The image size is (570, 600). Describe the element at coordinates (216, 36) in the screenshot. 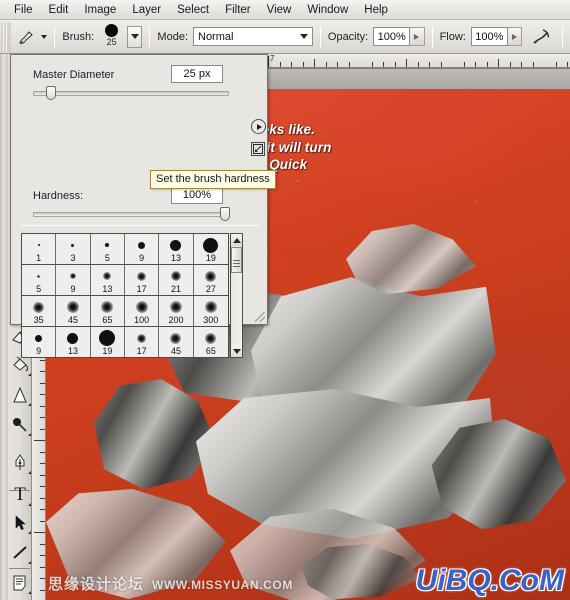

I see `blend-mode-value: Normal` at that location.